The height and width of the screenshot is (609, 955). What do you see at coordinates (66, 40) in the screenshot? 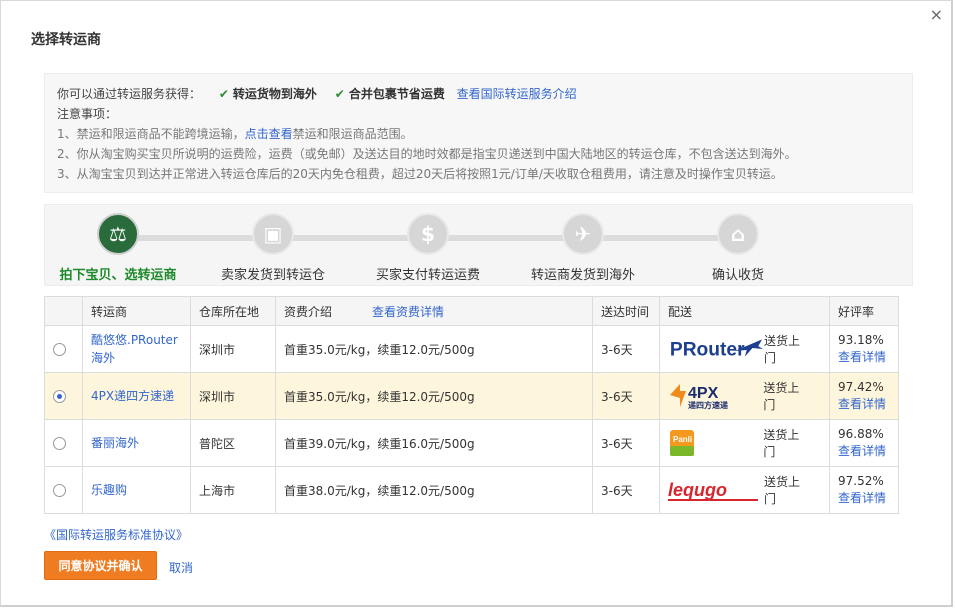
I see `dialog-title: 选择转运商` at bounding box center [66, 40].